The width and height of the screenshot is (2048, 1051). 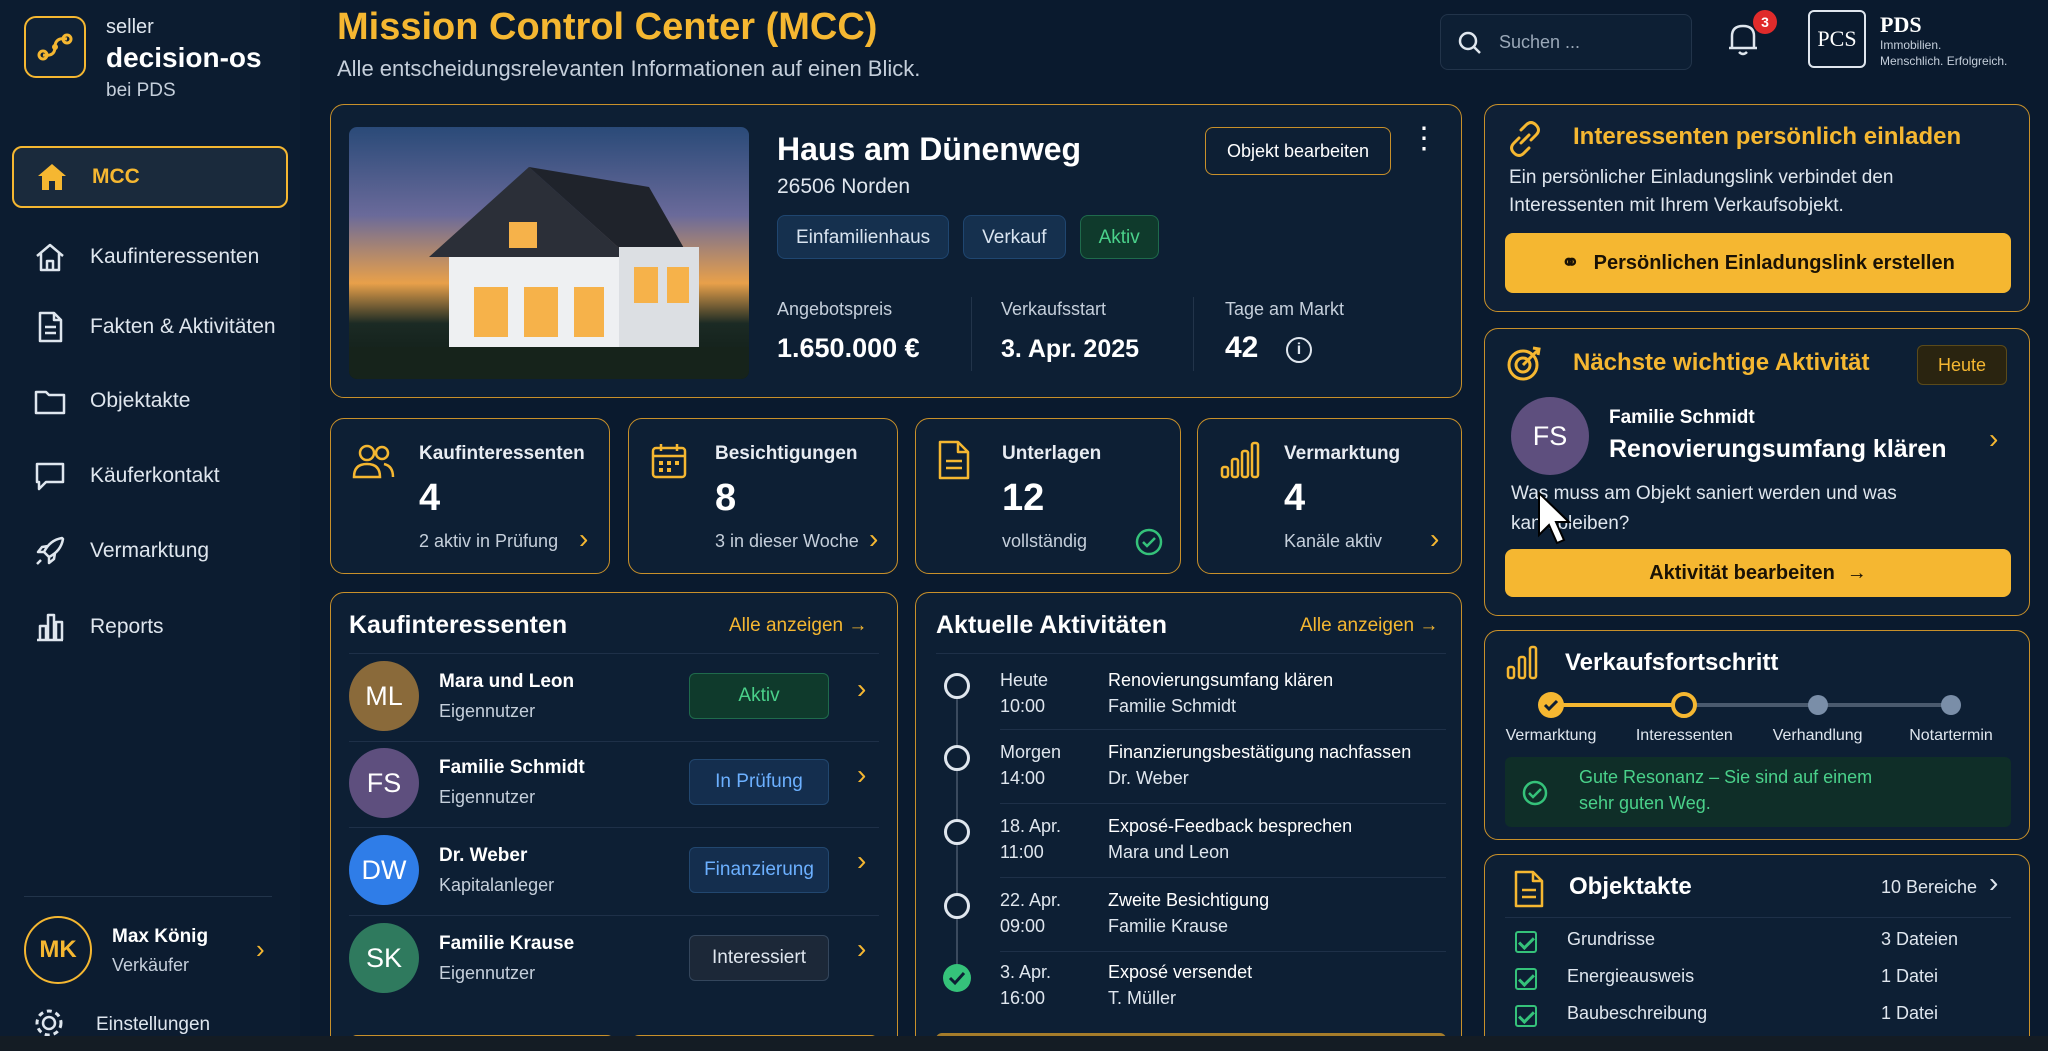 What do you see at coordinates (1014, 237) in the screenshot?
I see `tag-mode: Verkauf` at bounding box center [1014, 237].